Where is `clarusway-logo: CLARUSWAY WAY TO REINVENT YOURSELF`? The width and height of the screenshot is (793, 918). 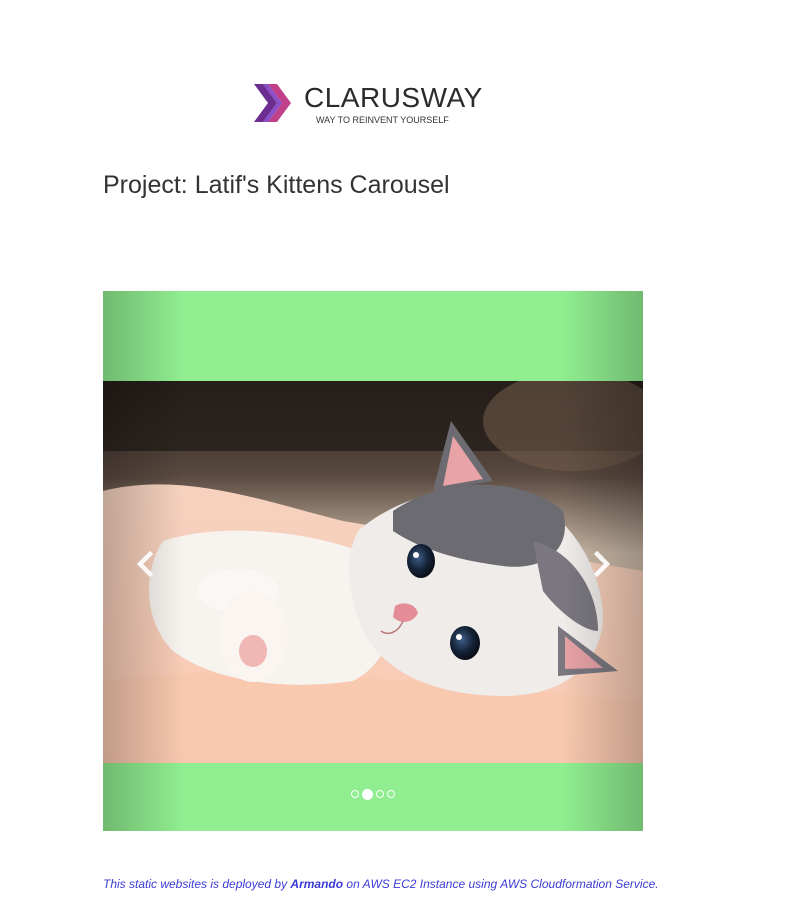
clarusway-logo: CLARUSWAY WAY TO REINVENT YOURSELF is located at coordinates (374, 104).